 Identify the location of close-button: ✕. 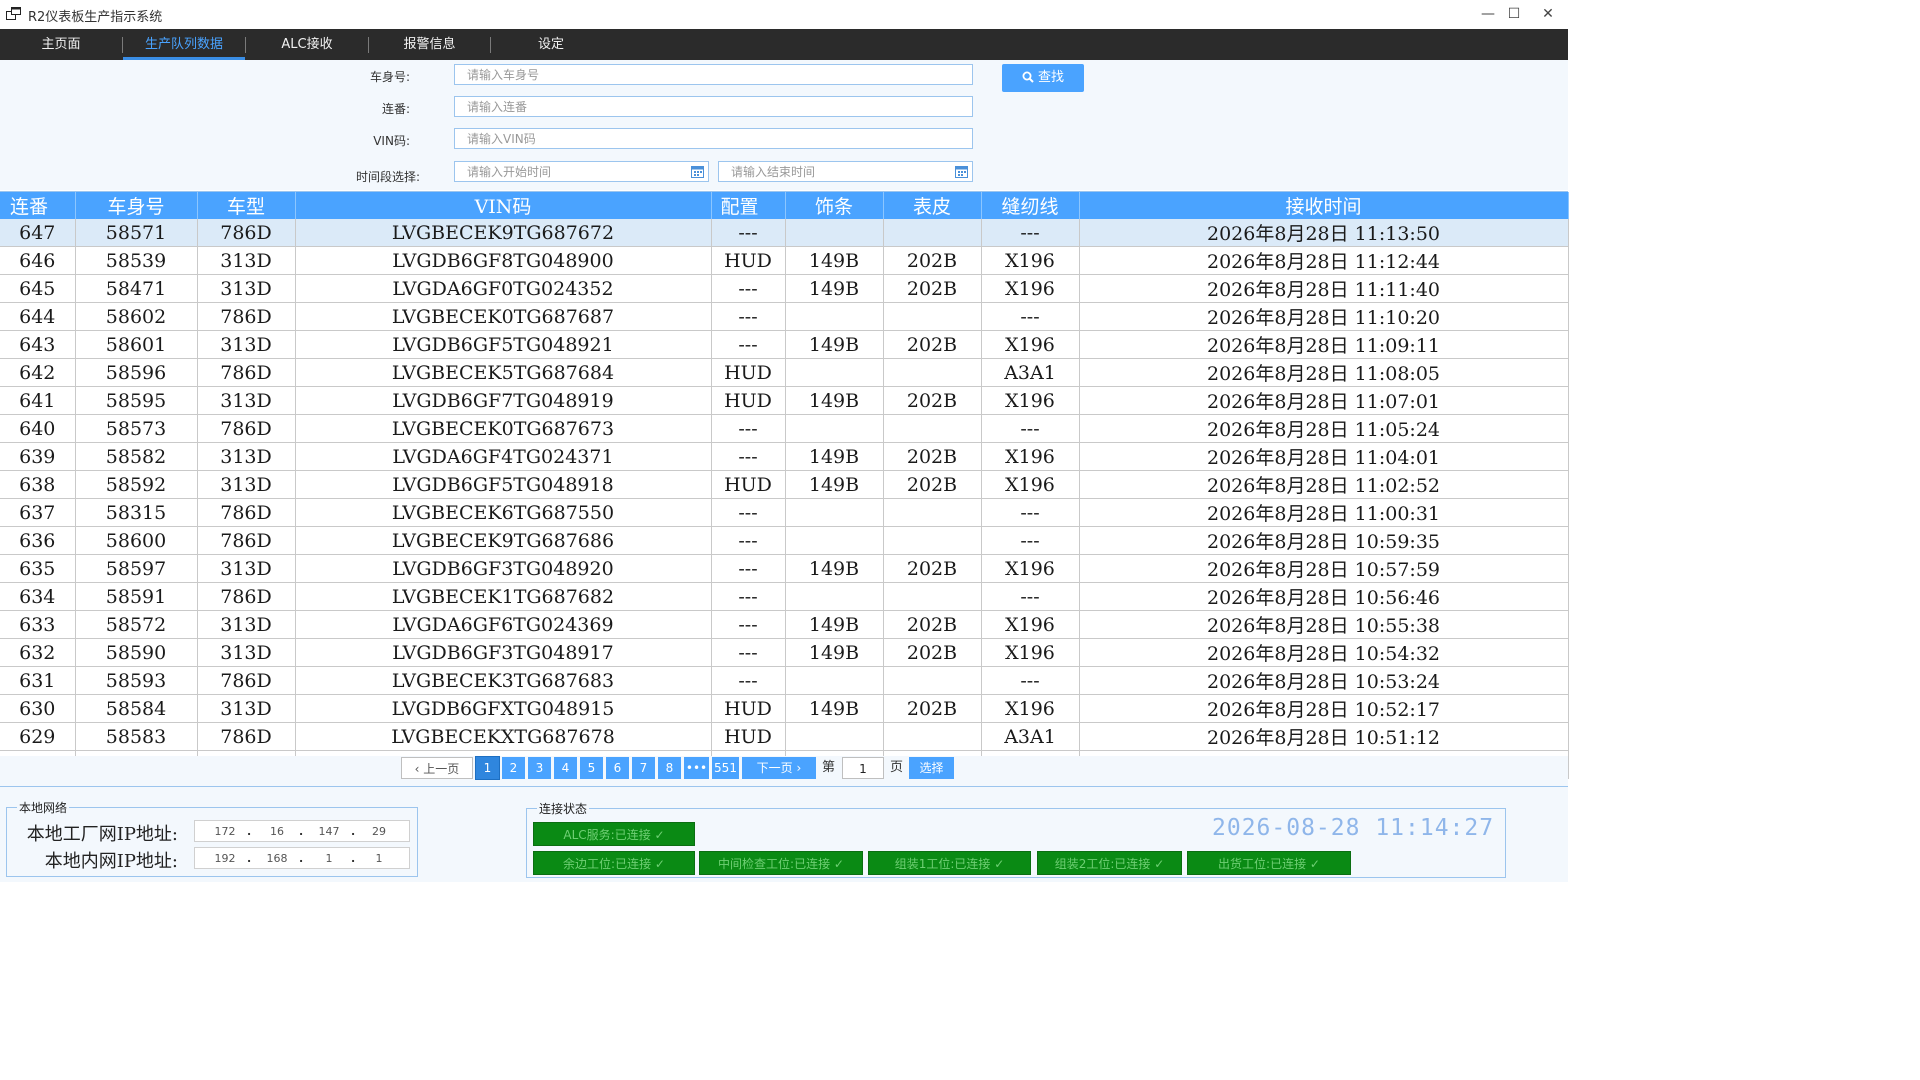
(1548, 14).